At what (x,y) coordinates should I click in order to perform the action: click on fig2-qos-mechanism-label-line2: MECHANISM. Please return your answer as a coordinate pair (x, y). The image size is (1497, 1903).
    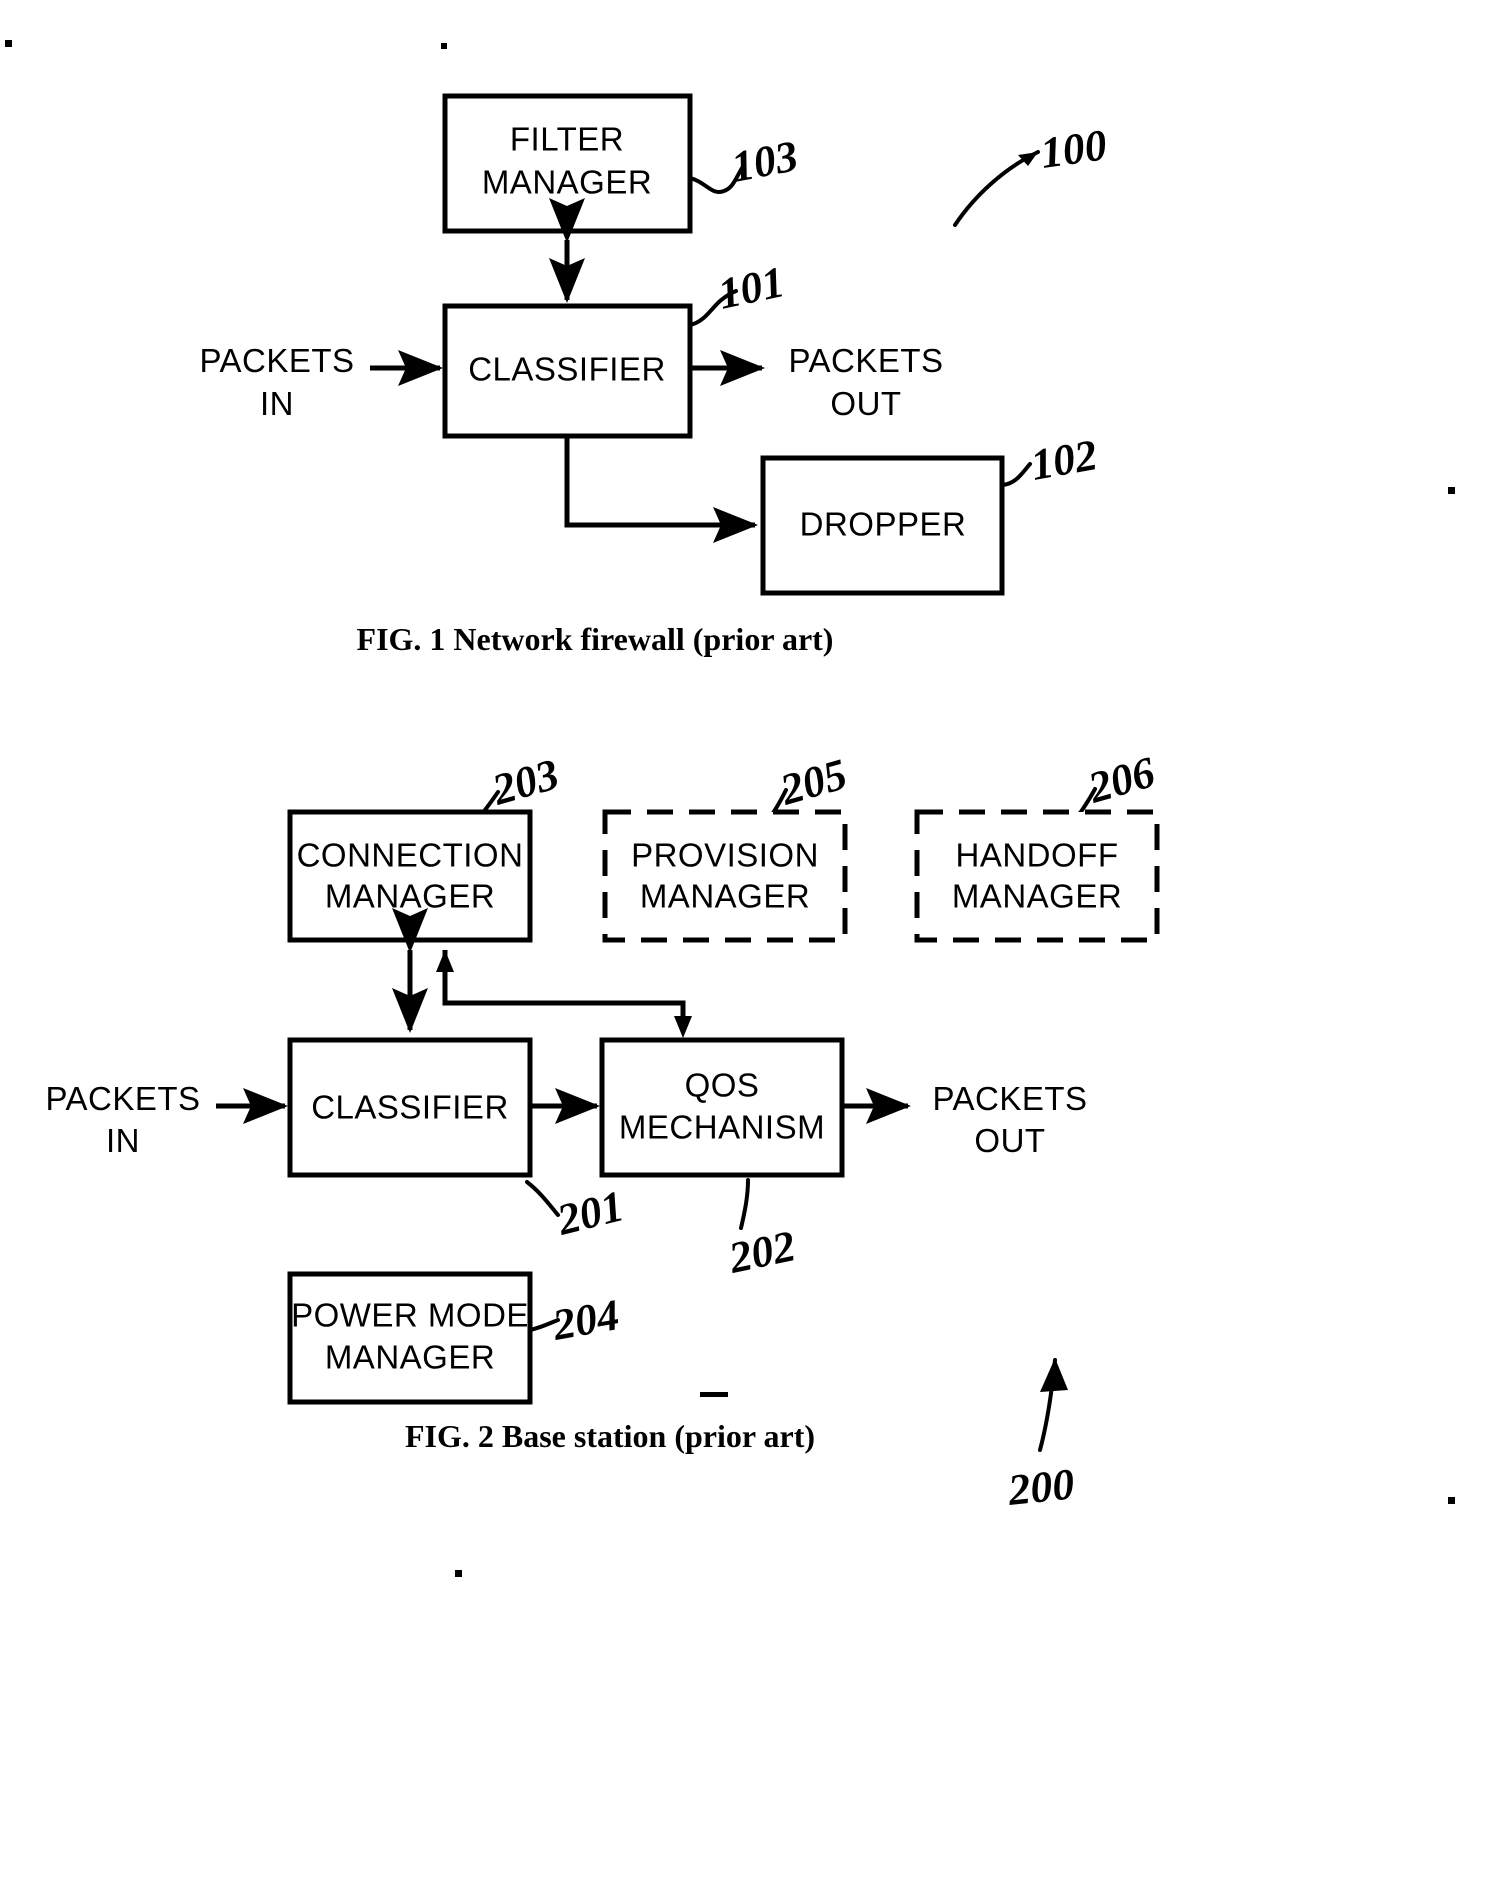
    Looking at the image, I should click on (722, 1127).